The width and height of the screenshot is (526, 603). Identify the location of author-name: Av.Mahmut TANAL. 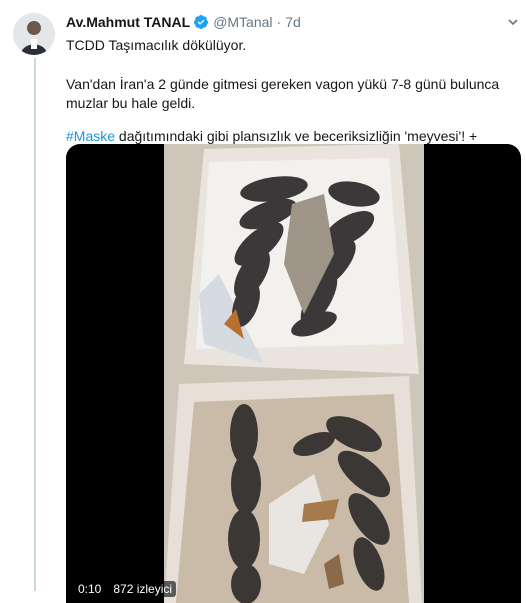
(128, 22).